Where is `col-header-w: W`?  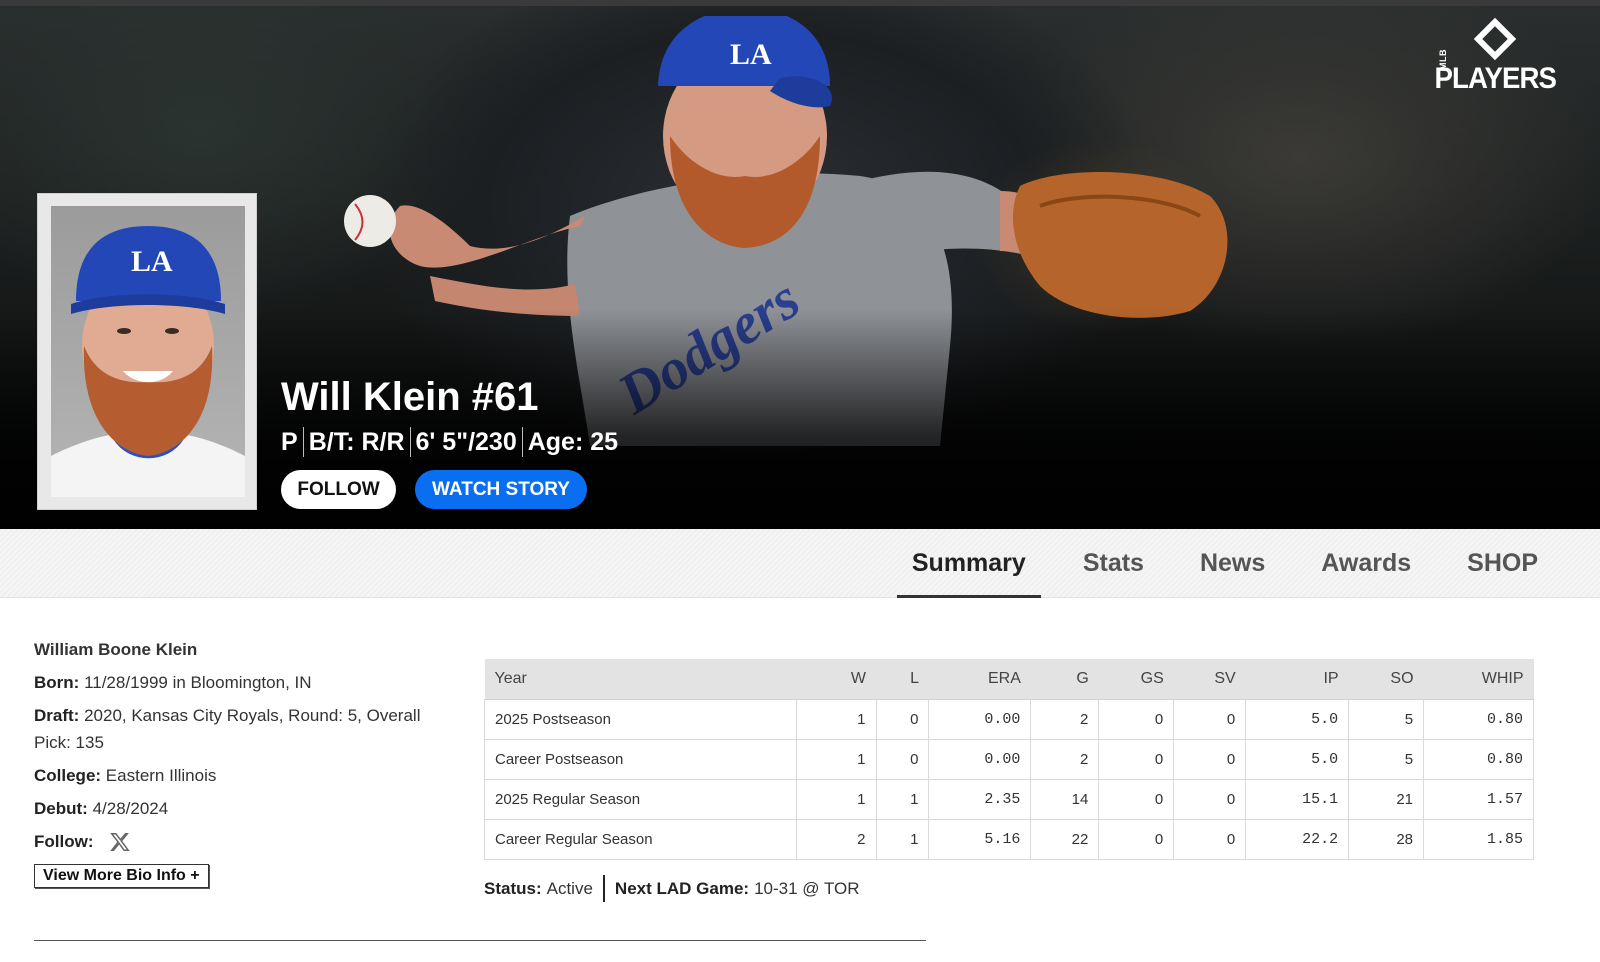 col-header-w: W is located at coordinates (836, 679).